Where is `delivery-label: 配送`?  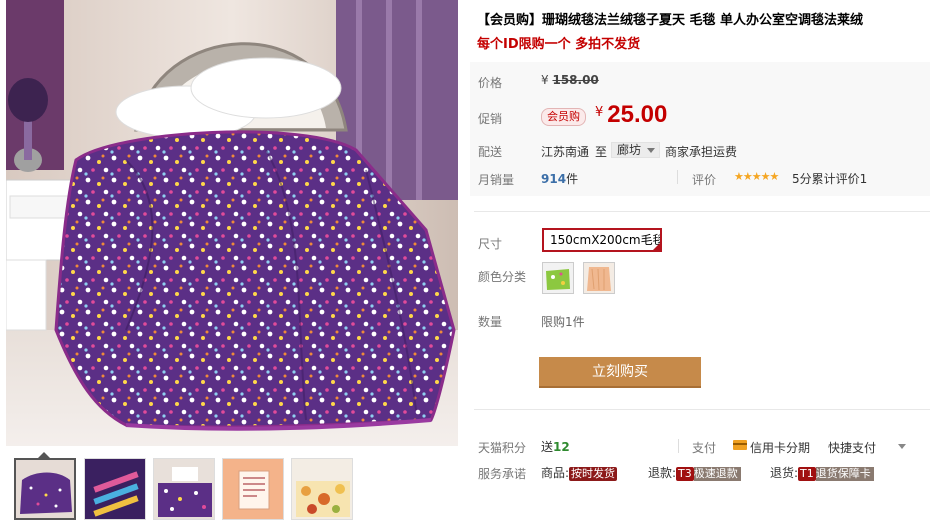
delivery-label: 配送 is located at coordinates (490, 152).